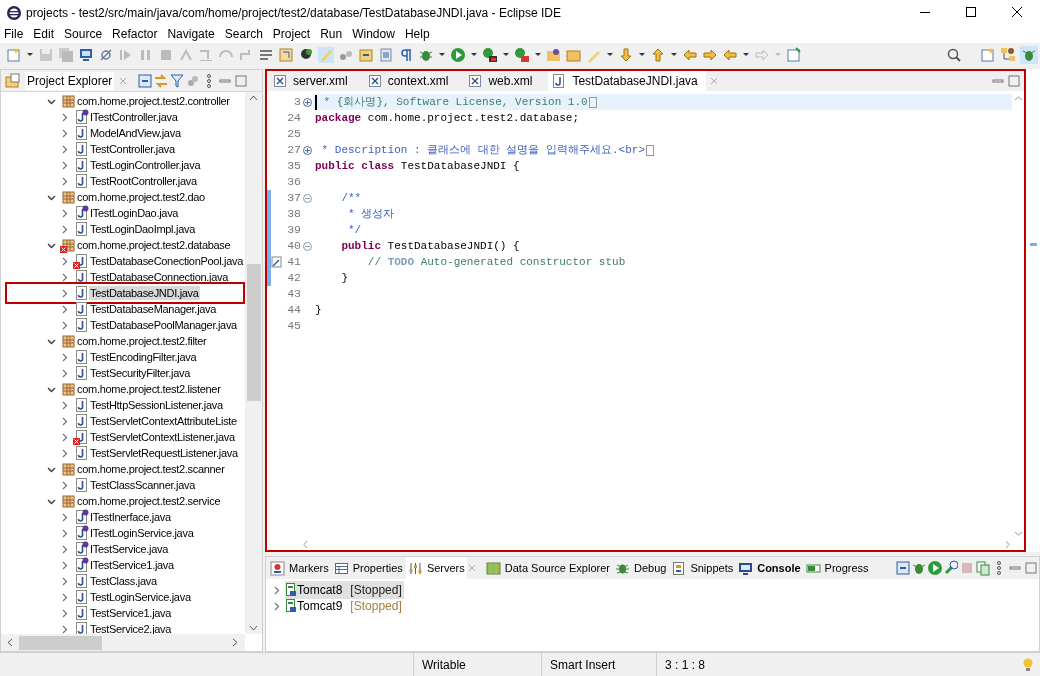 This screenshot has width=1040, height=676. What do you see at coordinates (640, 568) in the screenshot?
I see `panel-tab: Debug` at bounding box center [640, 568].